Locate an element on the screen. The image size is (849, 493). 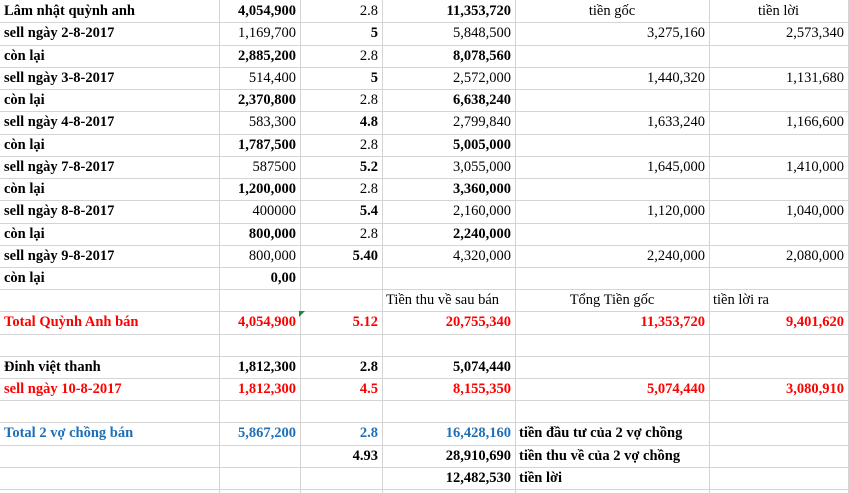
cell-d: 28,910,690 is located at coordinates (448, 456).